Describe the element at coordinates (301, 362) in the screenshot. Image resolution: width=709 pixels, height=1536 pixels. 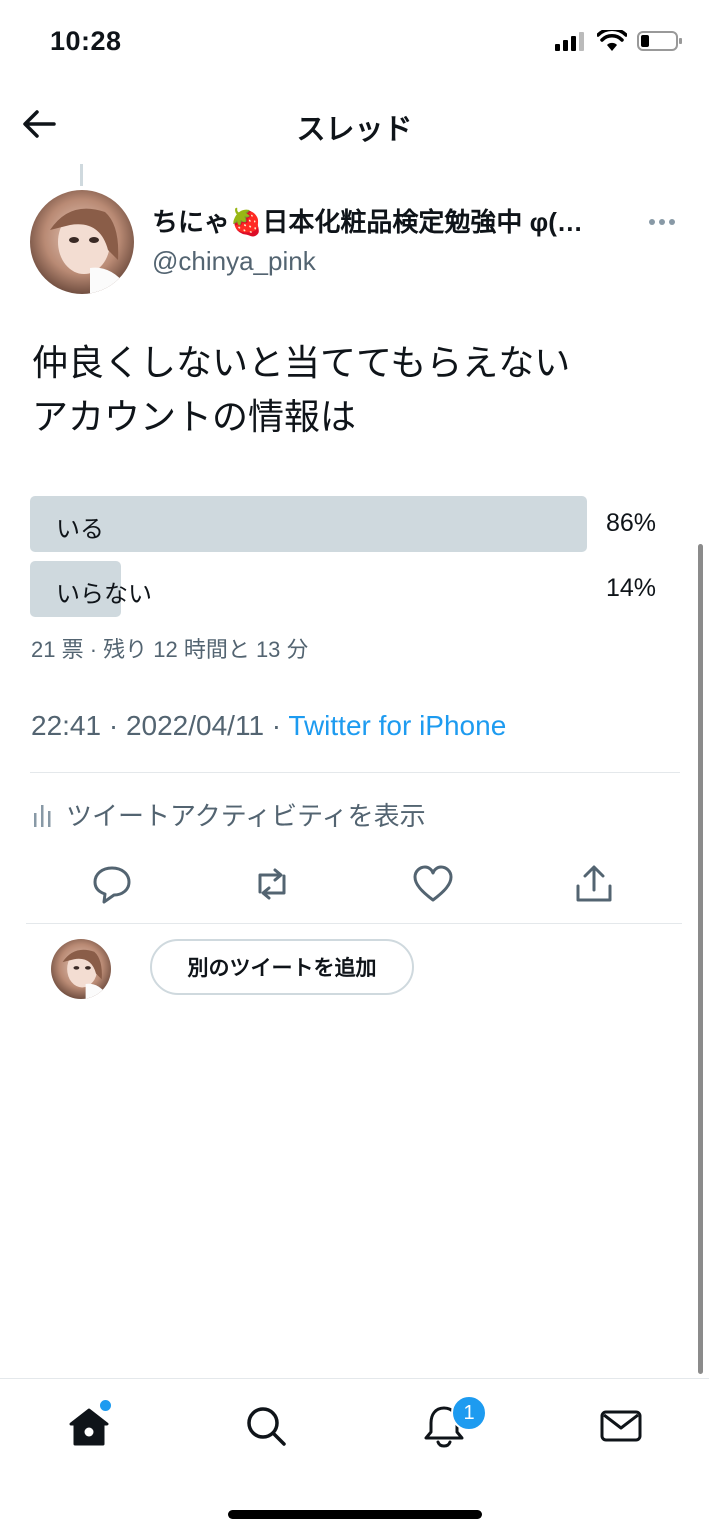
I see `tweet-text-line: 仲良くしないと当ててもらえない` at that location.